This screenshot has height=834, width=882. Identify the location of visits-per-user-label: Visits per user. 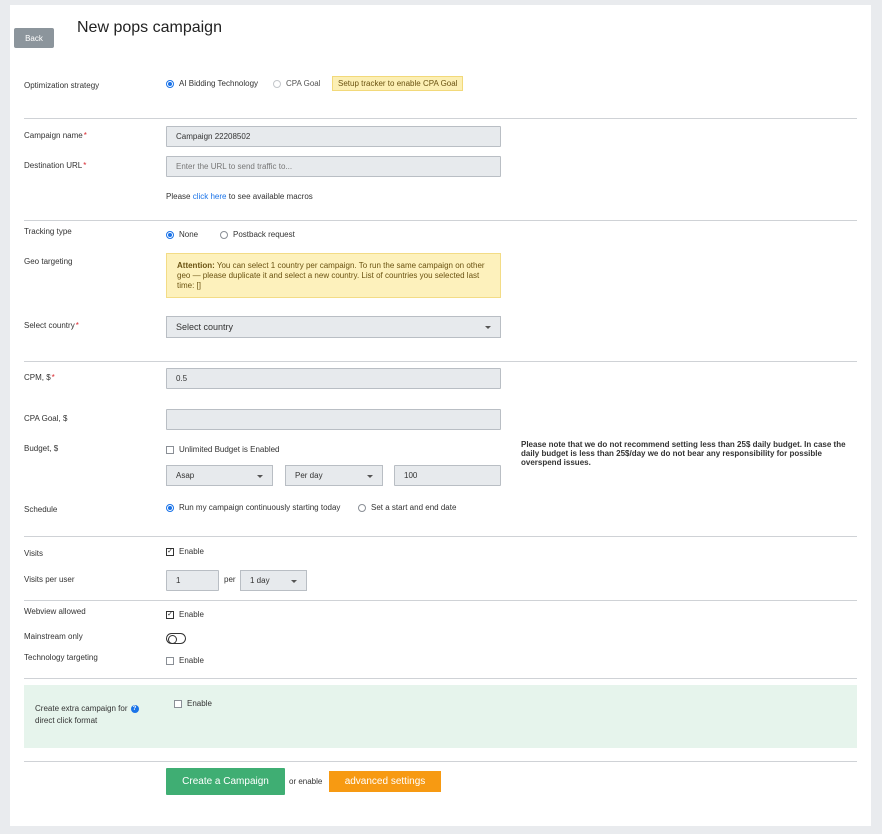
(49, 579).